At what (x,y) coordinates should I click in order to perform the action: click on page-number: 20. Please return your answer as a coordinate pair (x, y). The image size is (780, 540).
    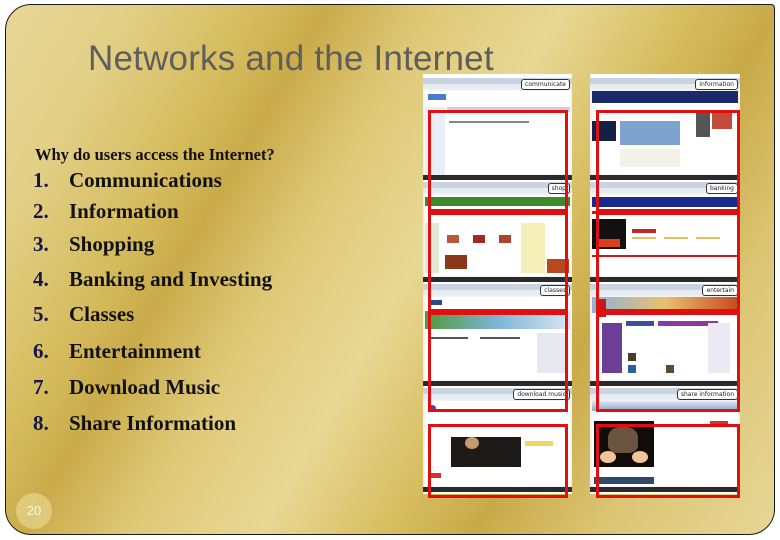
    Looking at the image, I should click on (34, 511).